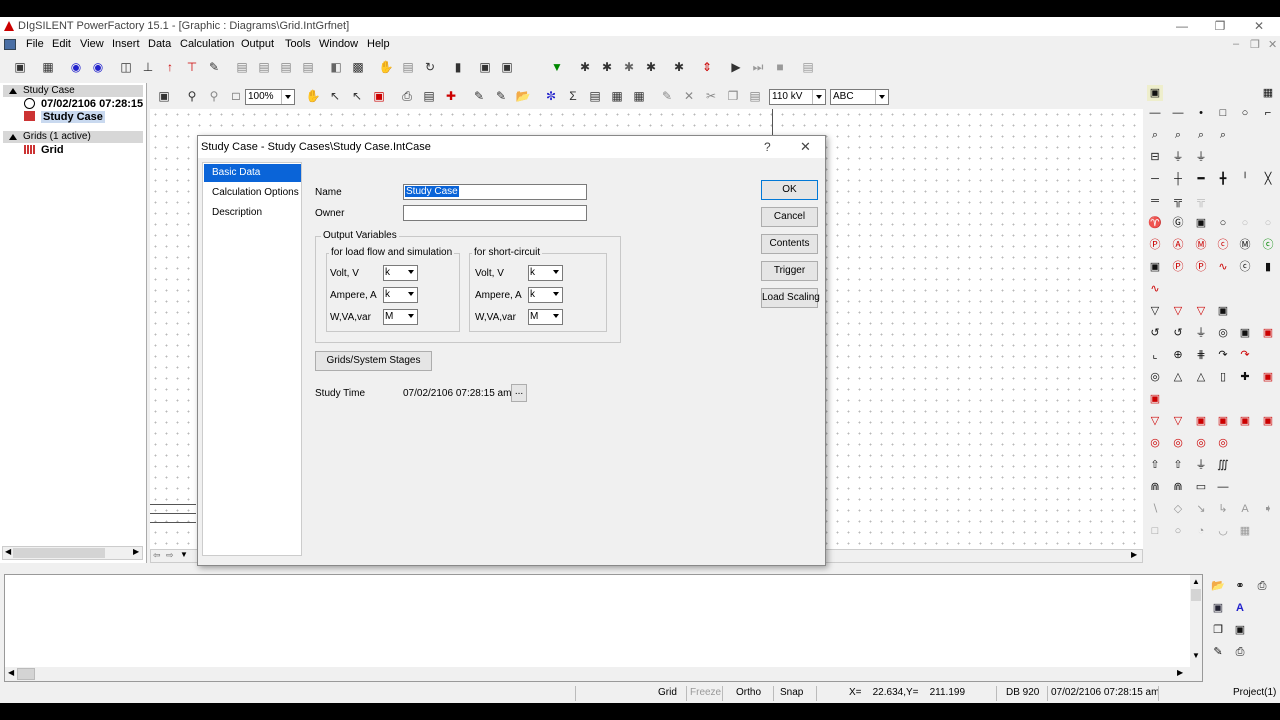  I want to click on scroll-thumb, so click(1196, 595).